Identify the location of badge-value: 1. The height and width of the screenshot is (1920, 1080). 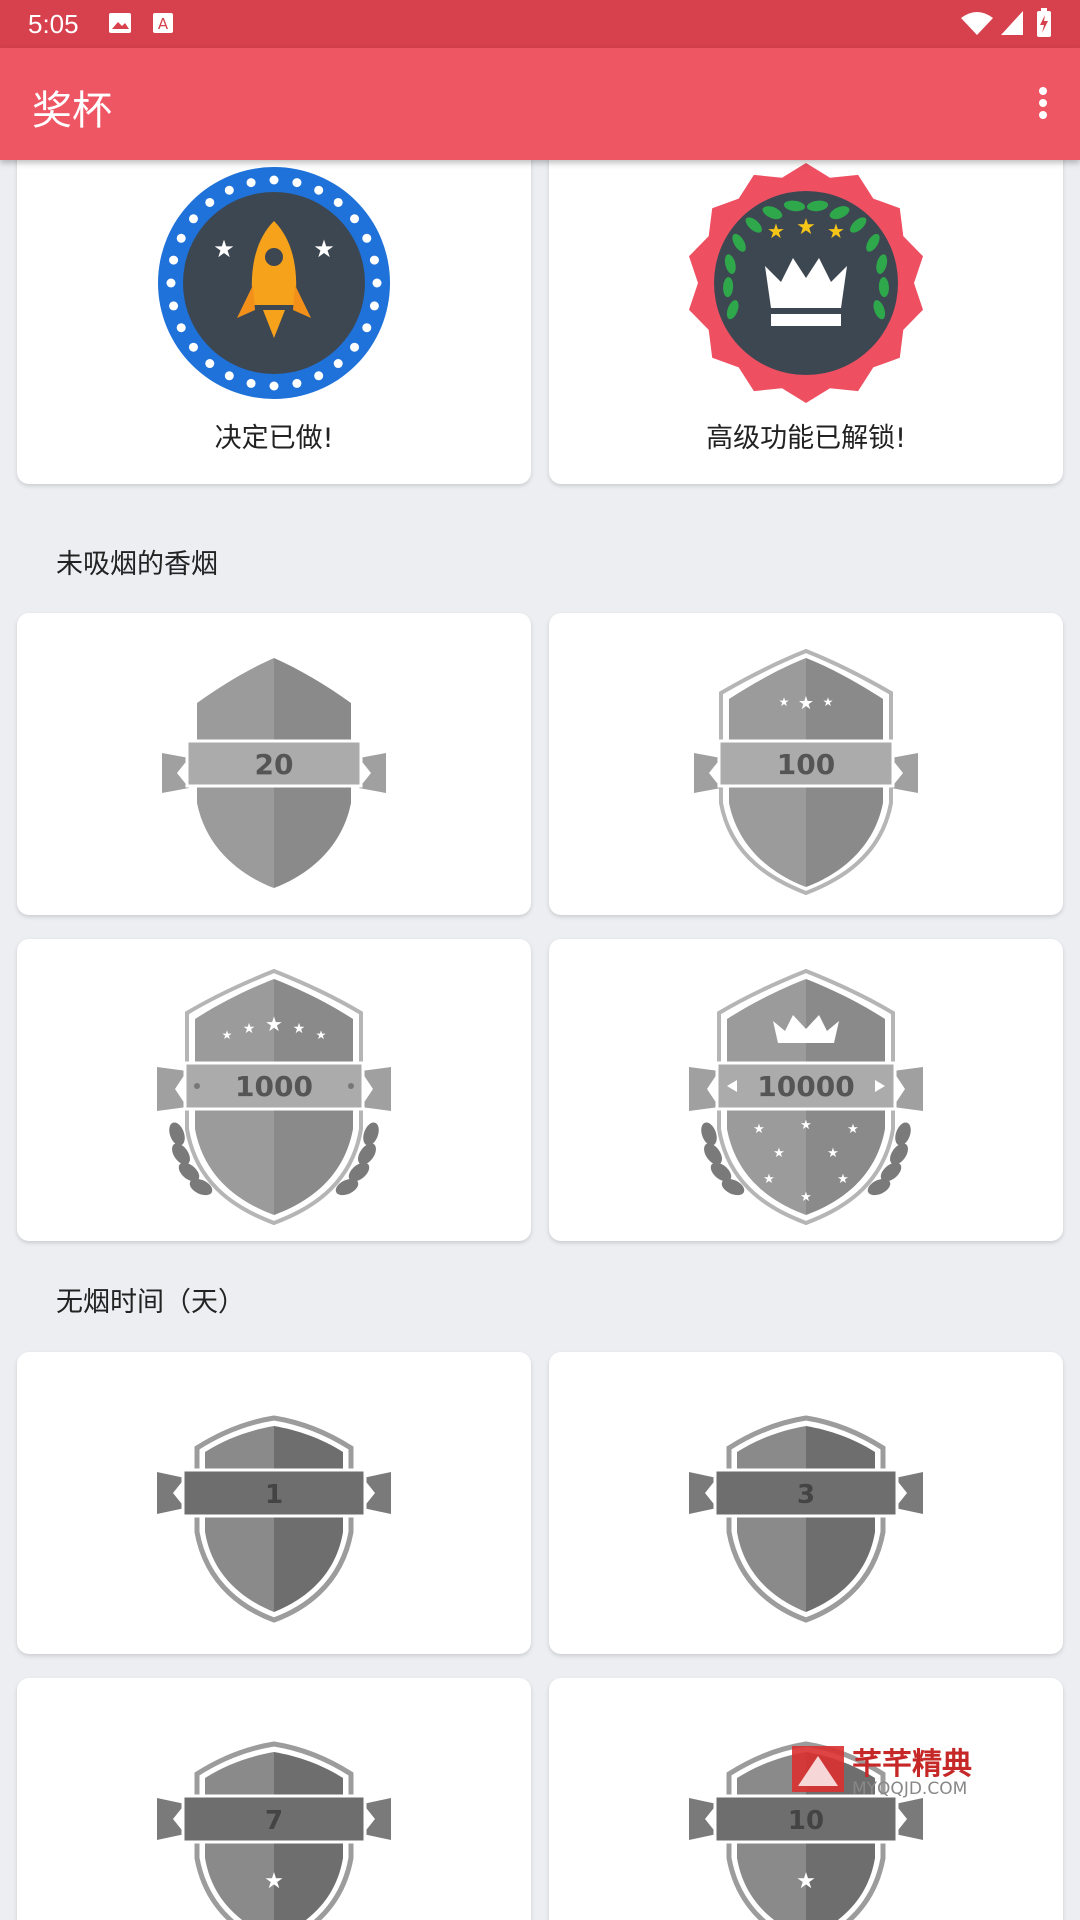
(274, 1495).